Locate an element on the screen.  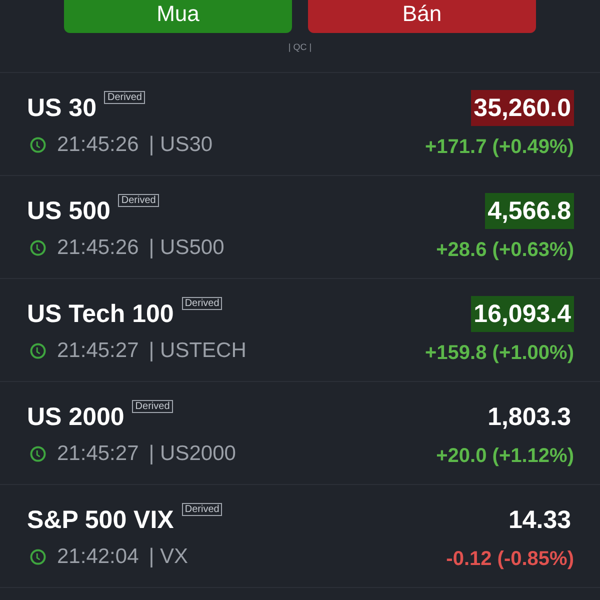
price-change: +159.8 (+1.00%) is located at coordinates (499, 353).